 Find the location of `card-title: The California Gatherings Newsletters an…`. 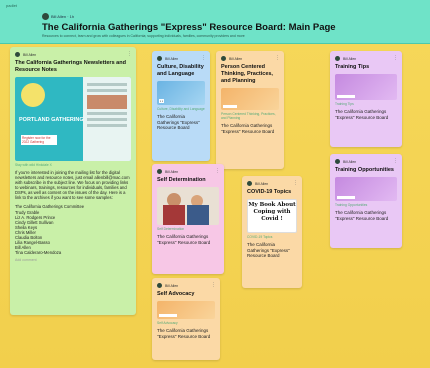

card-title: The California Gatherings Newsletters an… is located at coordinates (70, 66).